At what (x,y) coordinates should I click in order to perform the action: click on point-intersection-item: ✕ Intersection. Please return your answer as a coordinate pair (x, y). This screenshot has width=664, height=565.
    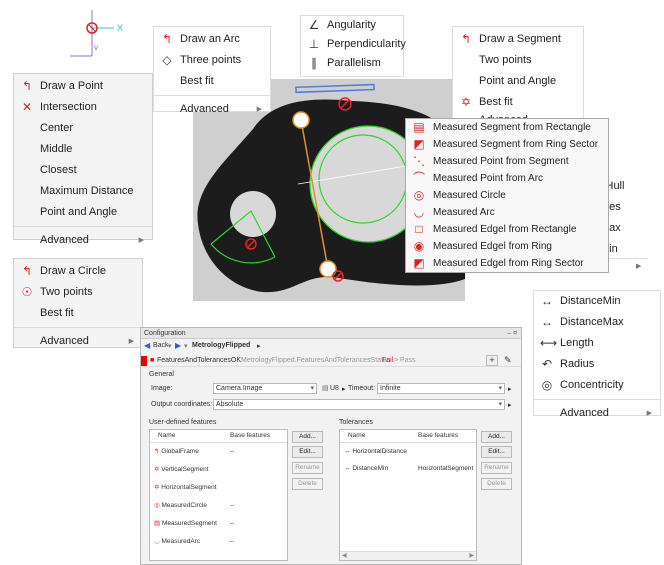
    Looking at the image, I should click on (83, 107).